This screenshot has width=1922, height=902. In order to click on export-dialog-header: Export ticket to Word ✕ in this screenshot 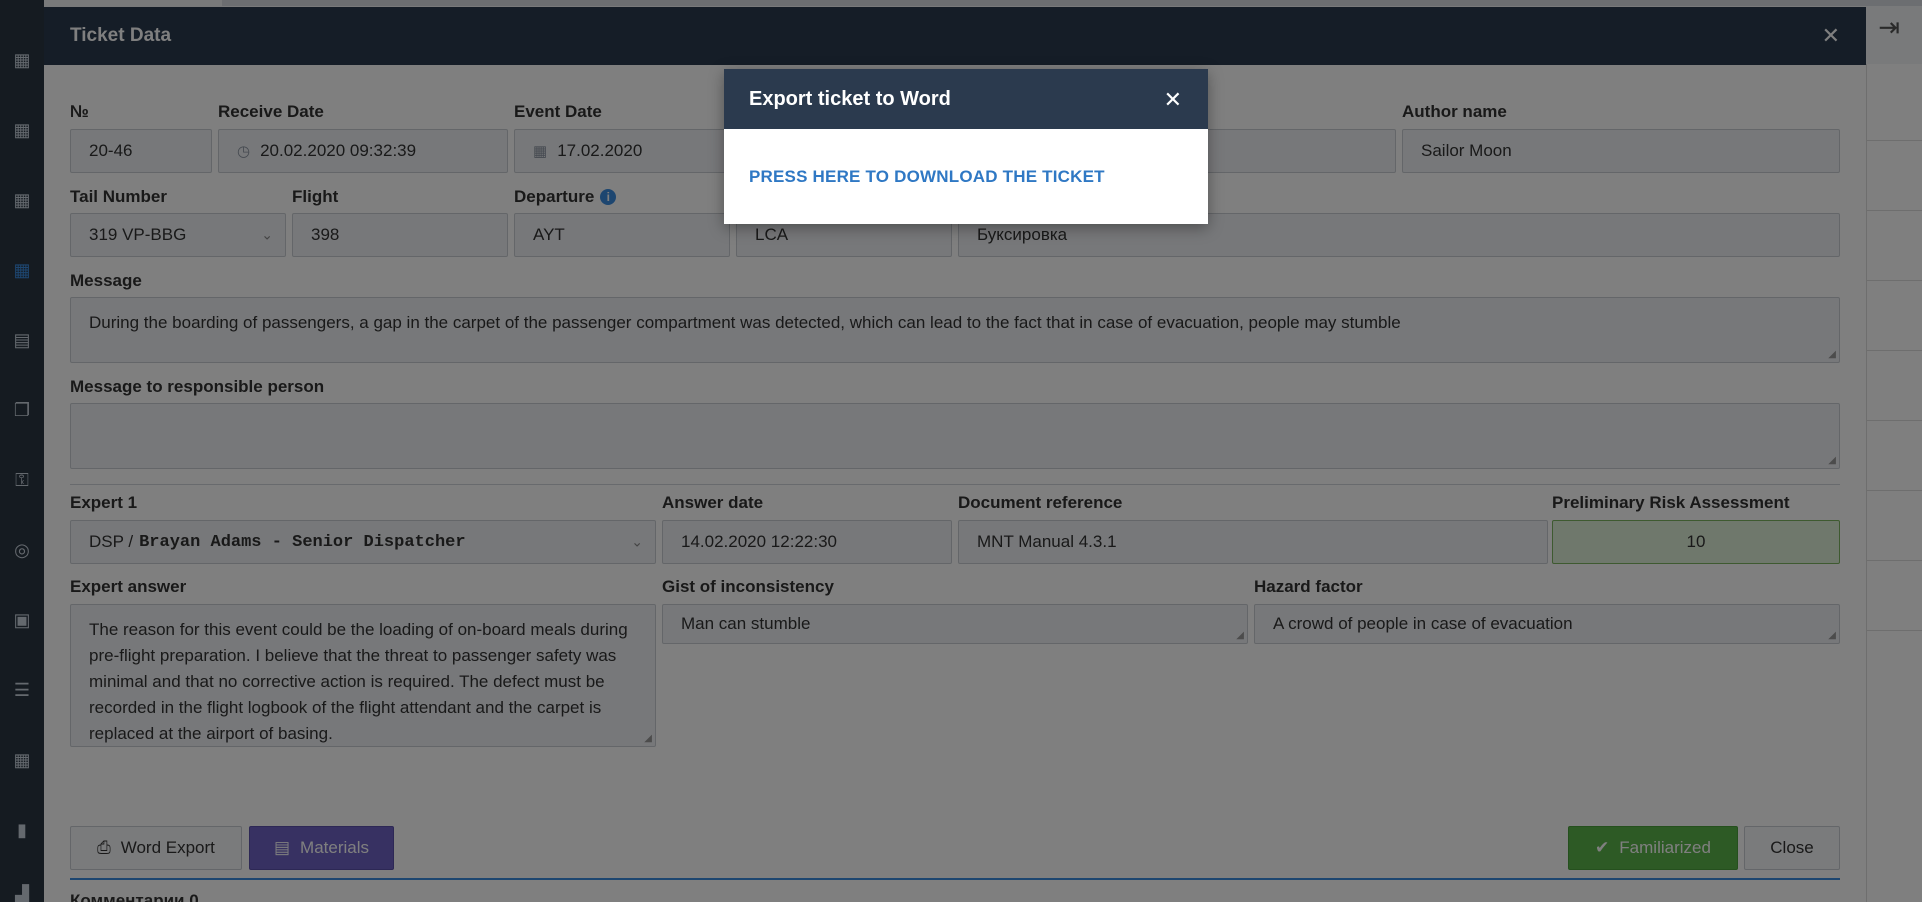, I will do `click(966, 99)`.